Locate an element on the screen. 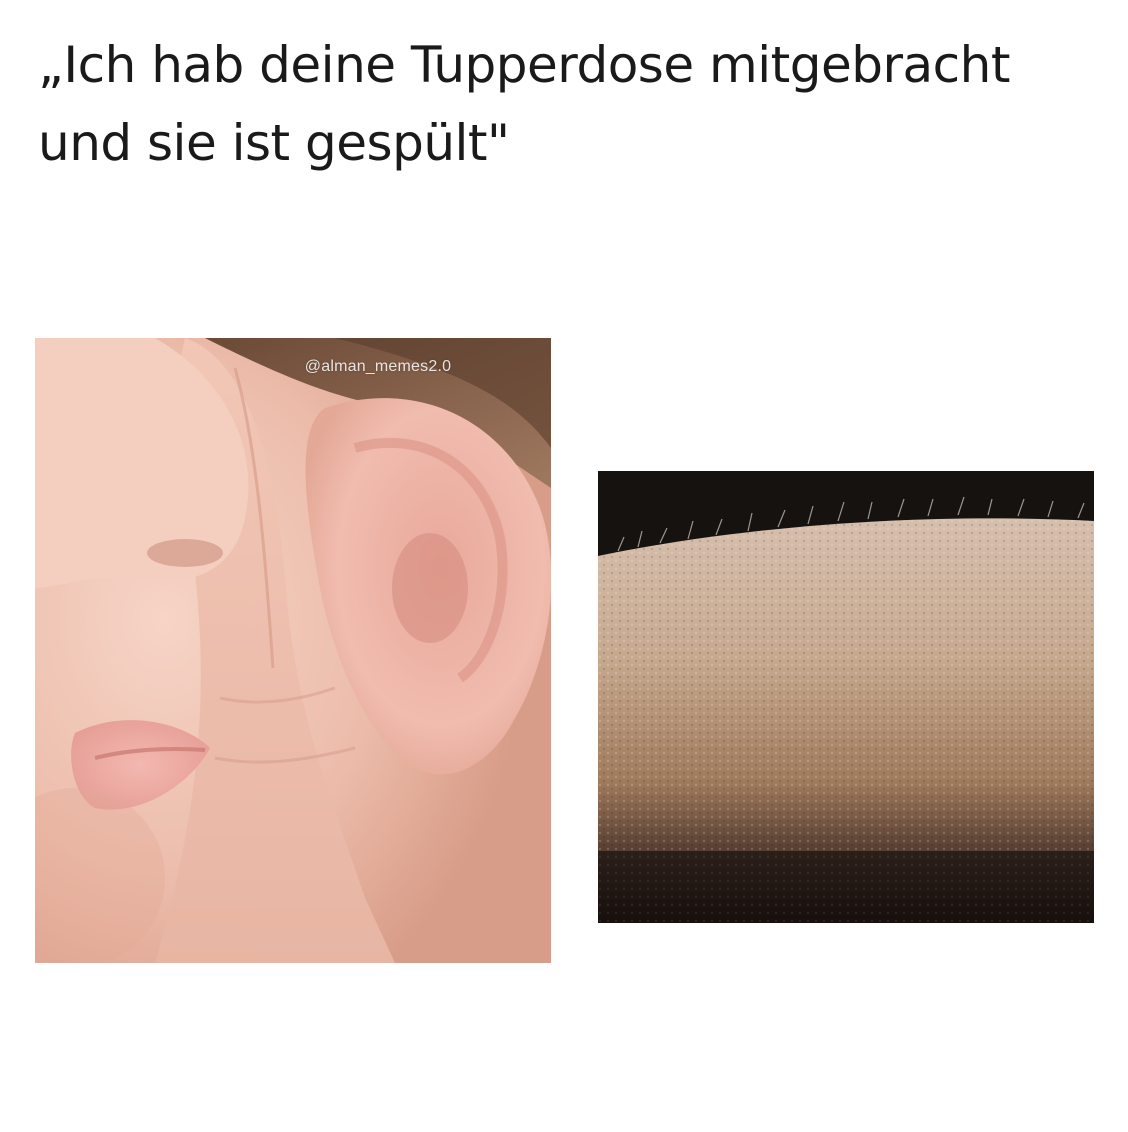  caption-line-2: und sie ist gespült" is located at coordinates (274, 143).